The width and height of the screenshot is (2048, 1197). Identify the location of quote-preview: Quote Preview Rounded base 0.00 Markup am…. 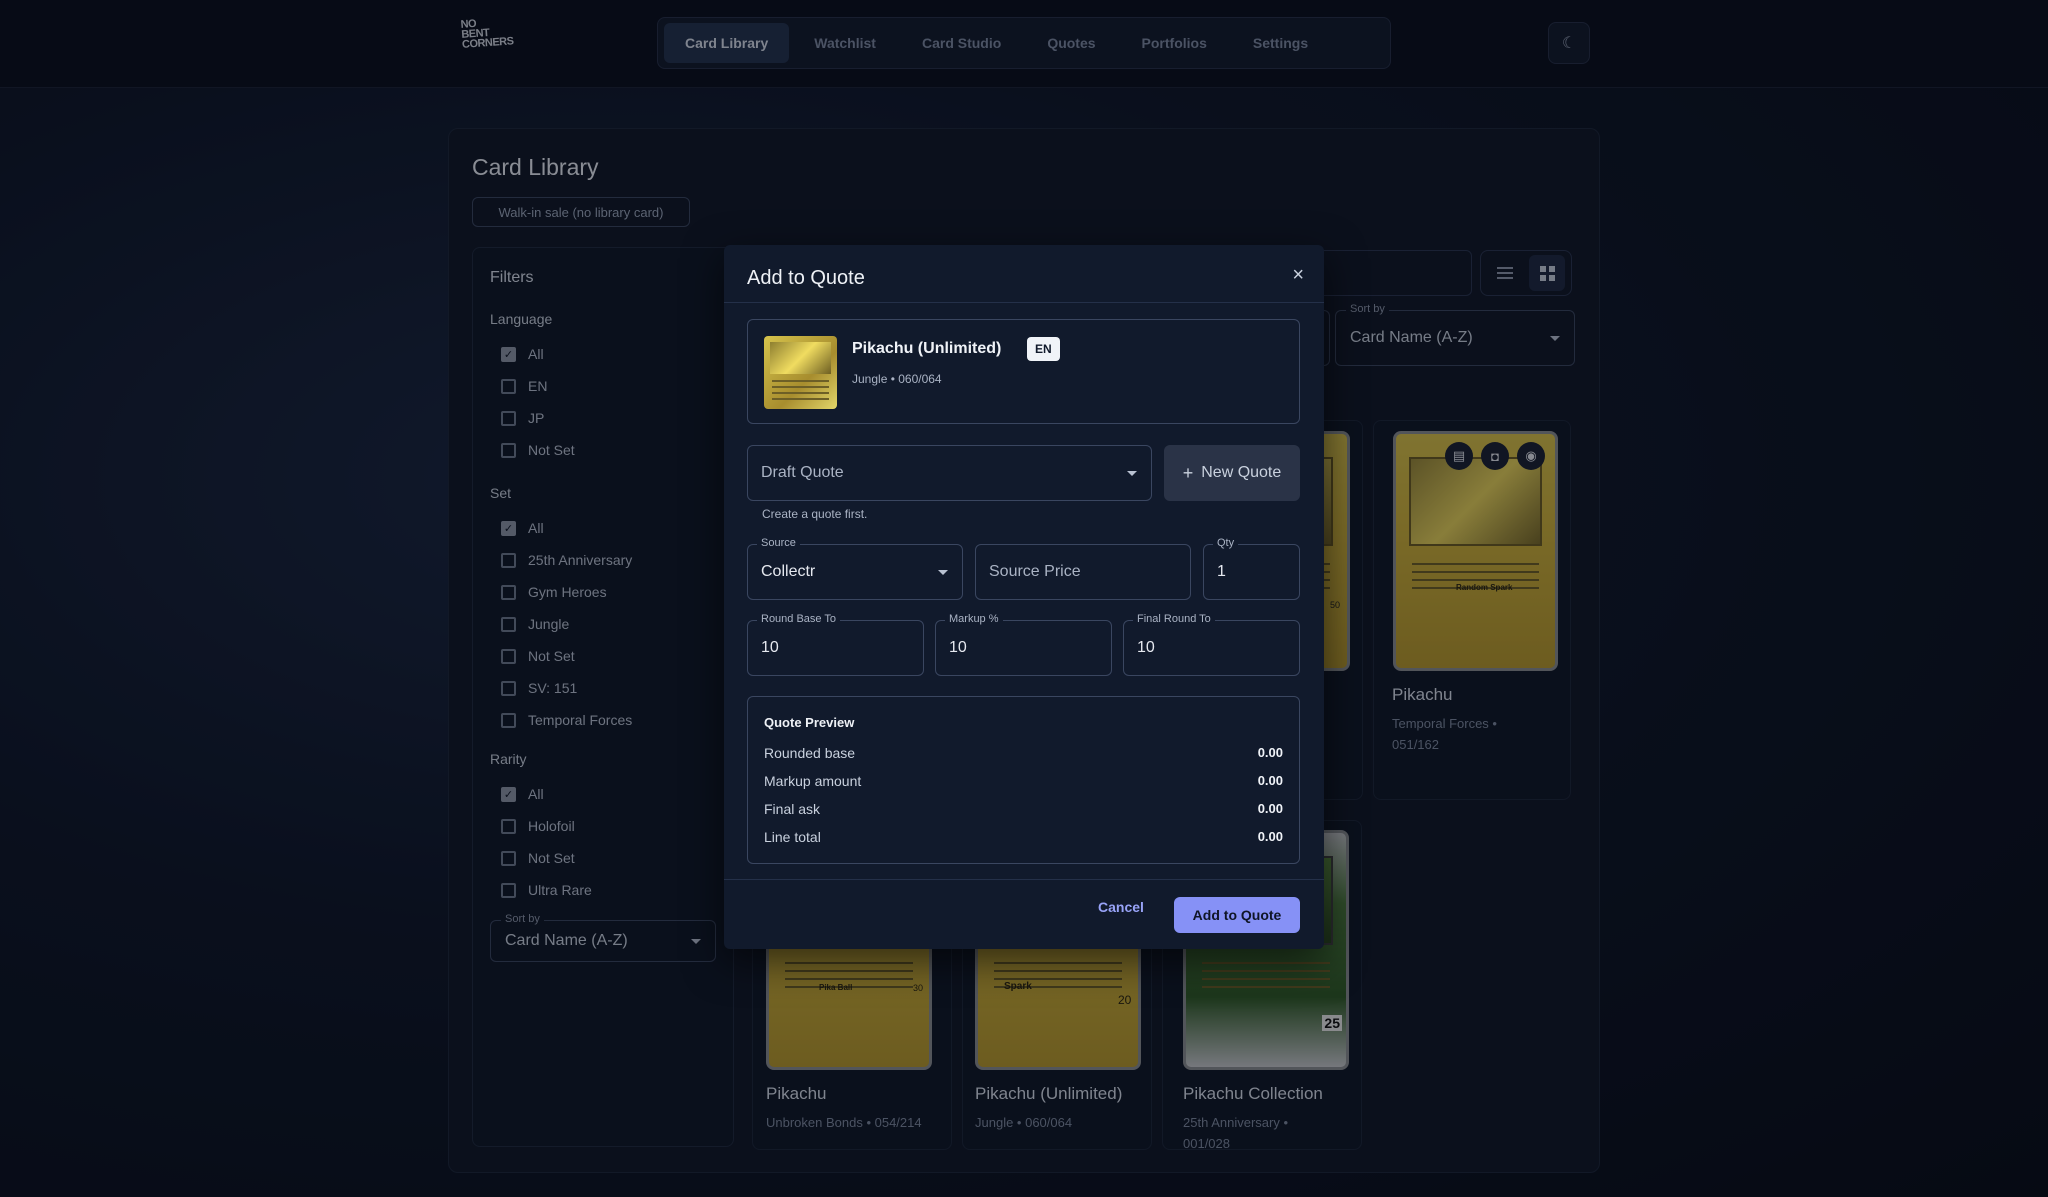
(1023, 780).